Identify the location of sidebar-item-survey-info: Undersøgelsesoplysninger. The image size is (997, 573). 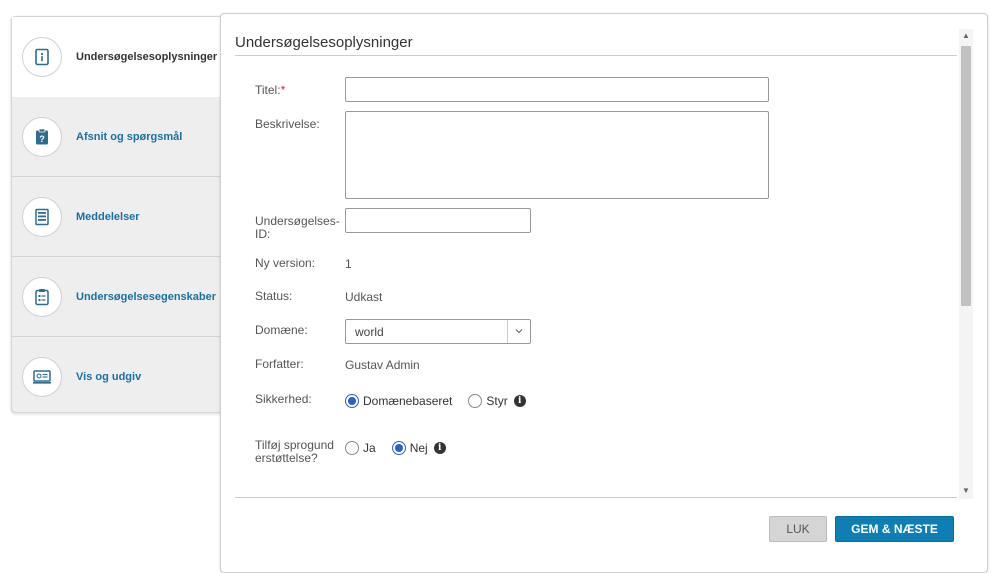
(118, 57).